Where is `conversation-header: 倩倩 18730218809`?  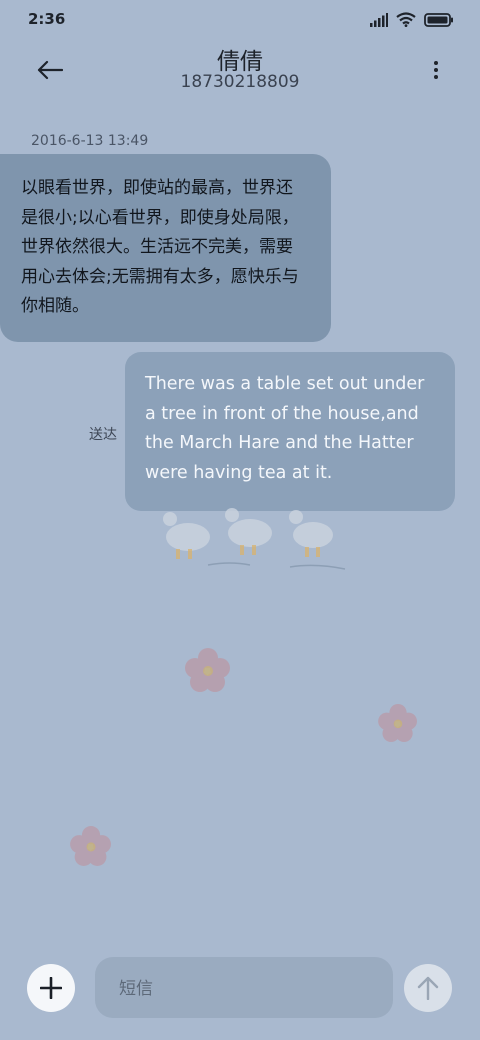 conversation-header: 倩倩 18730218809 is located at coordinates (240, 70).